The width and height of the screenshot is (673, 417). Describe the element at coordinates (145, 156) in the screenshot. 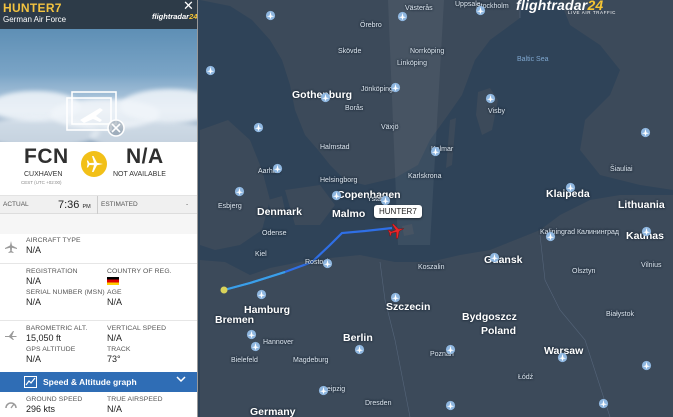

I see `destination-code: N/A` at that location.